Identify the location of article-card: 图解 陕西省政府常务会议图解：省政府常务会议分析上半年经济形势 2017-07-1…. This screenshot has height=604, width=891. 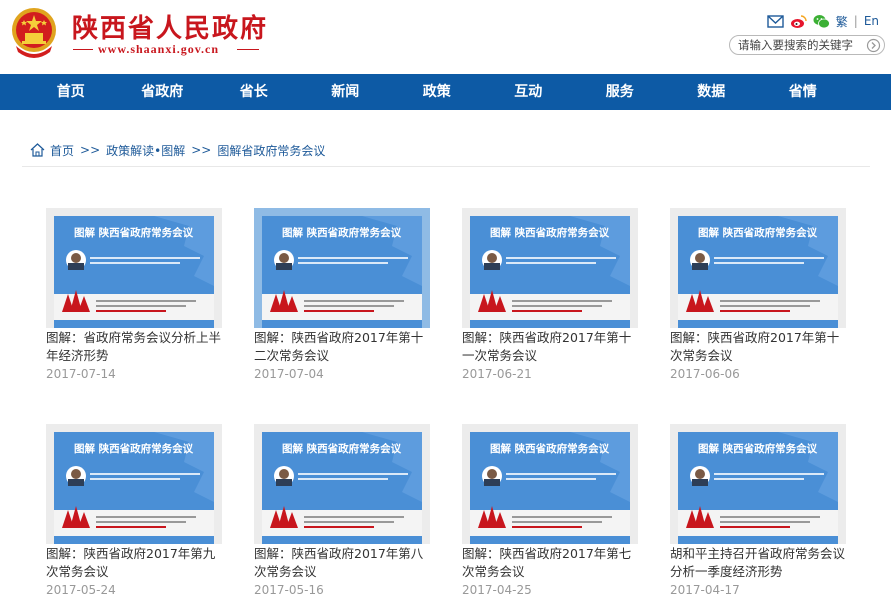
(134, 296).